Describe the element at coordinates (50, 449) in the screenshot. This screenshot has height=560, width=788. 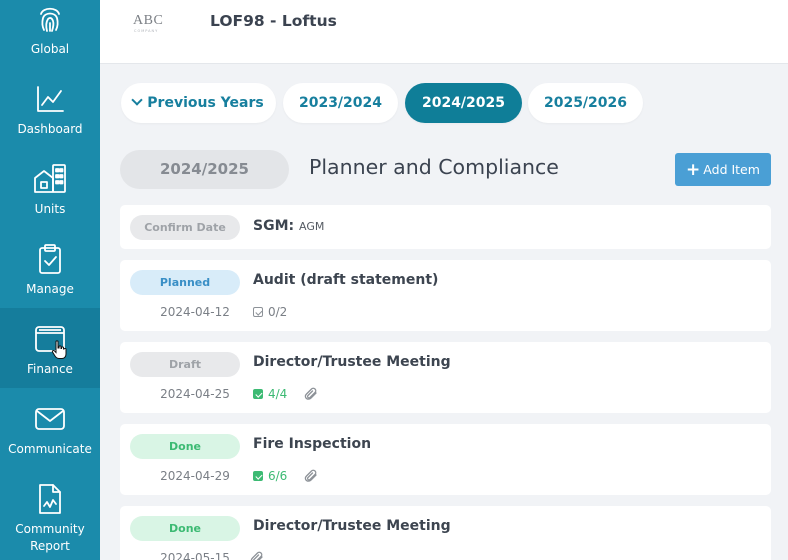
I see `sidebar-item-label: Communicate` at that location.